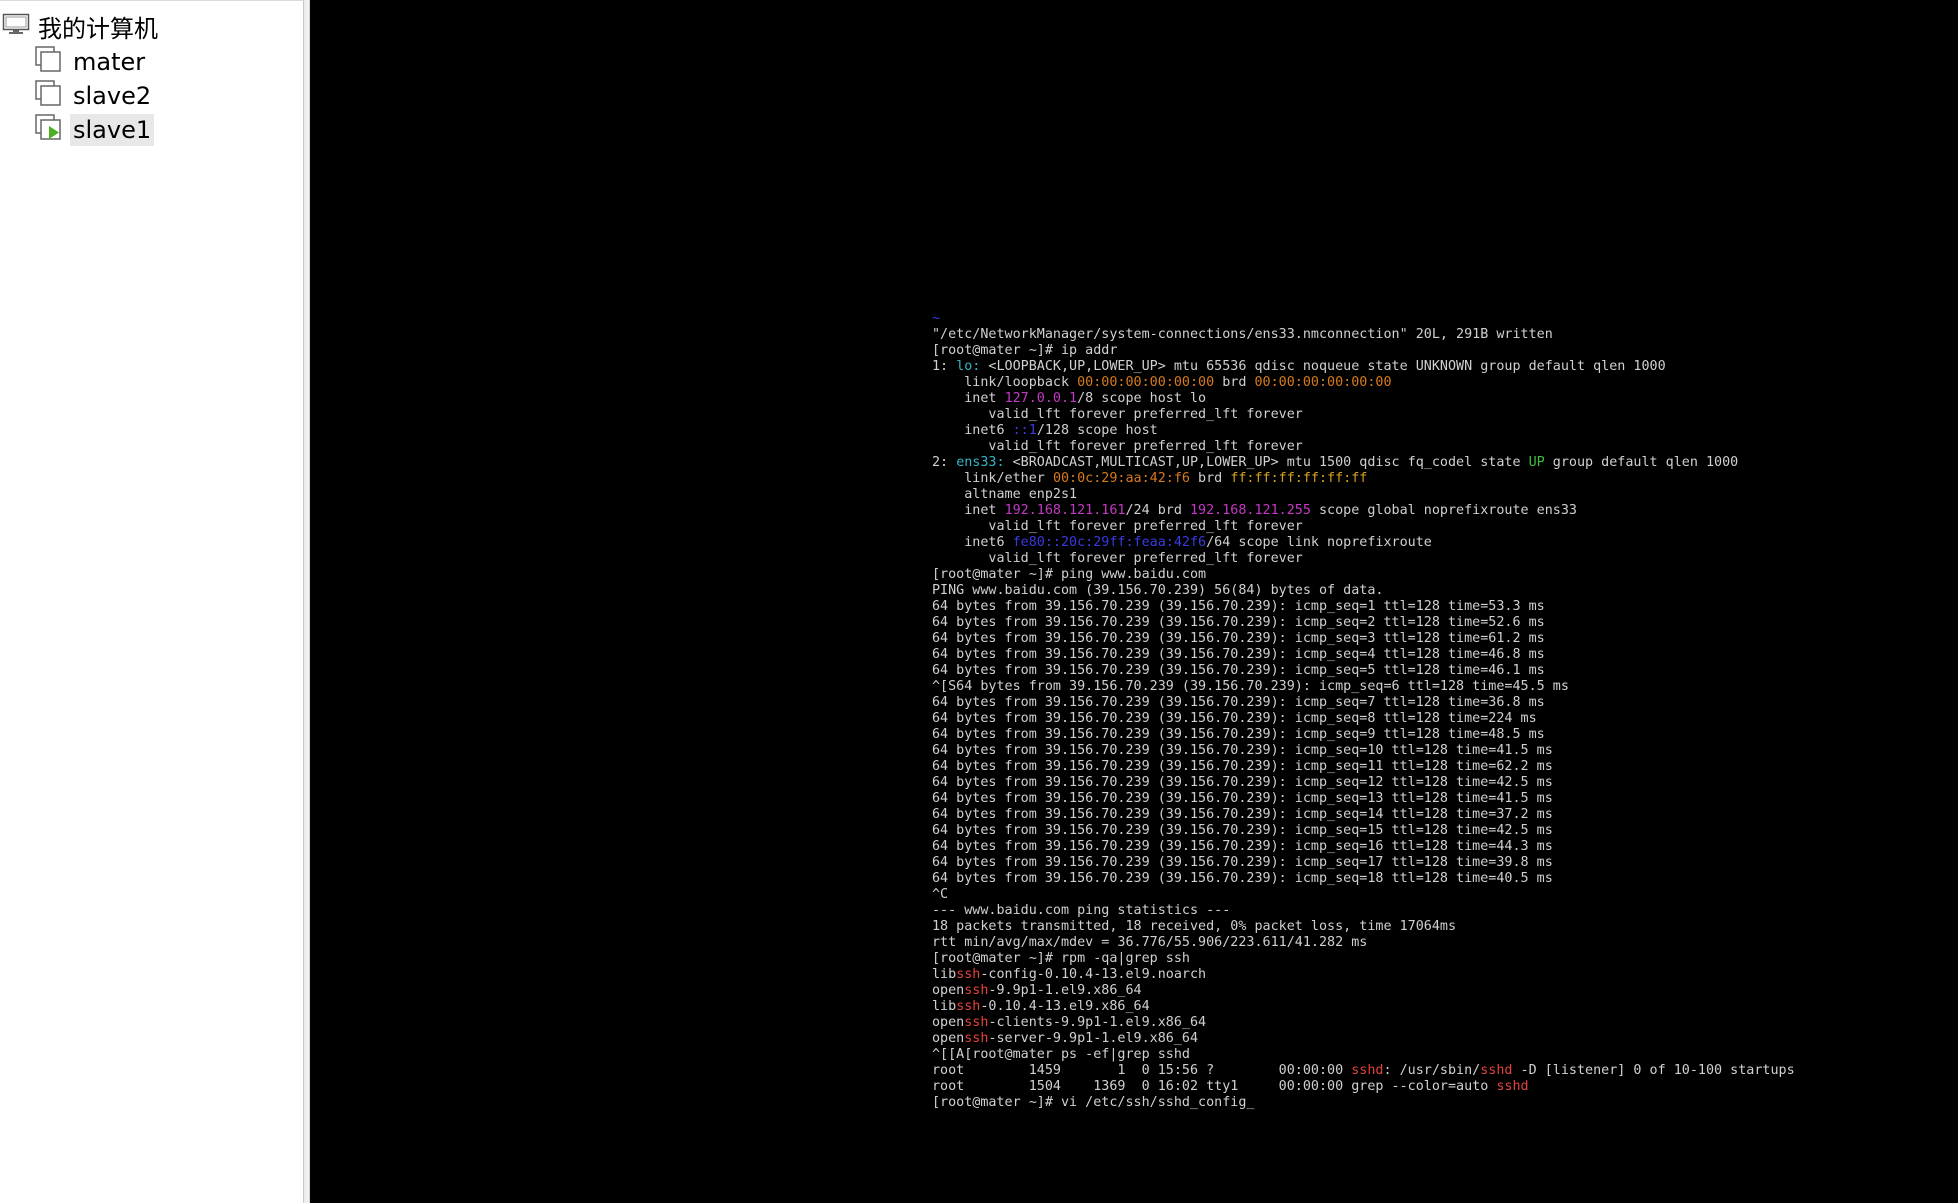 The height and width of the screenshot is (1203, 1958). I want to click on terminal-line: valid_lft forever preferred_lft forever, so click(1363, 527).